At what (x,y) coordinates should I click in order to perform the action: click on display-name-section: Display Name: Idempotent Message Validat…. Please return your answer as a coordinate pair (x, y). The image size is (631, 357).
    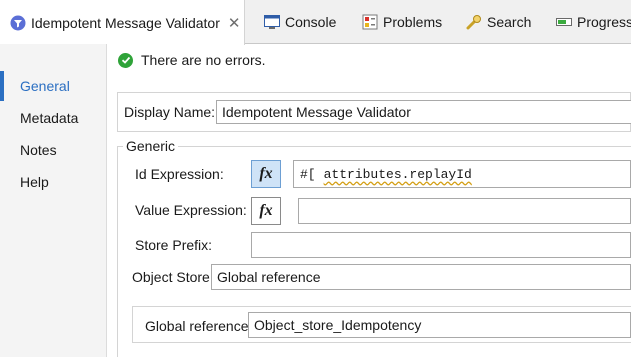
    Looking at the image, I should click on (374, 112).